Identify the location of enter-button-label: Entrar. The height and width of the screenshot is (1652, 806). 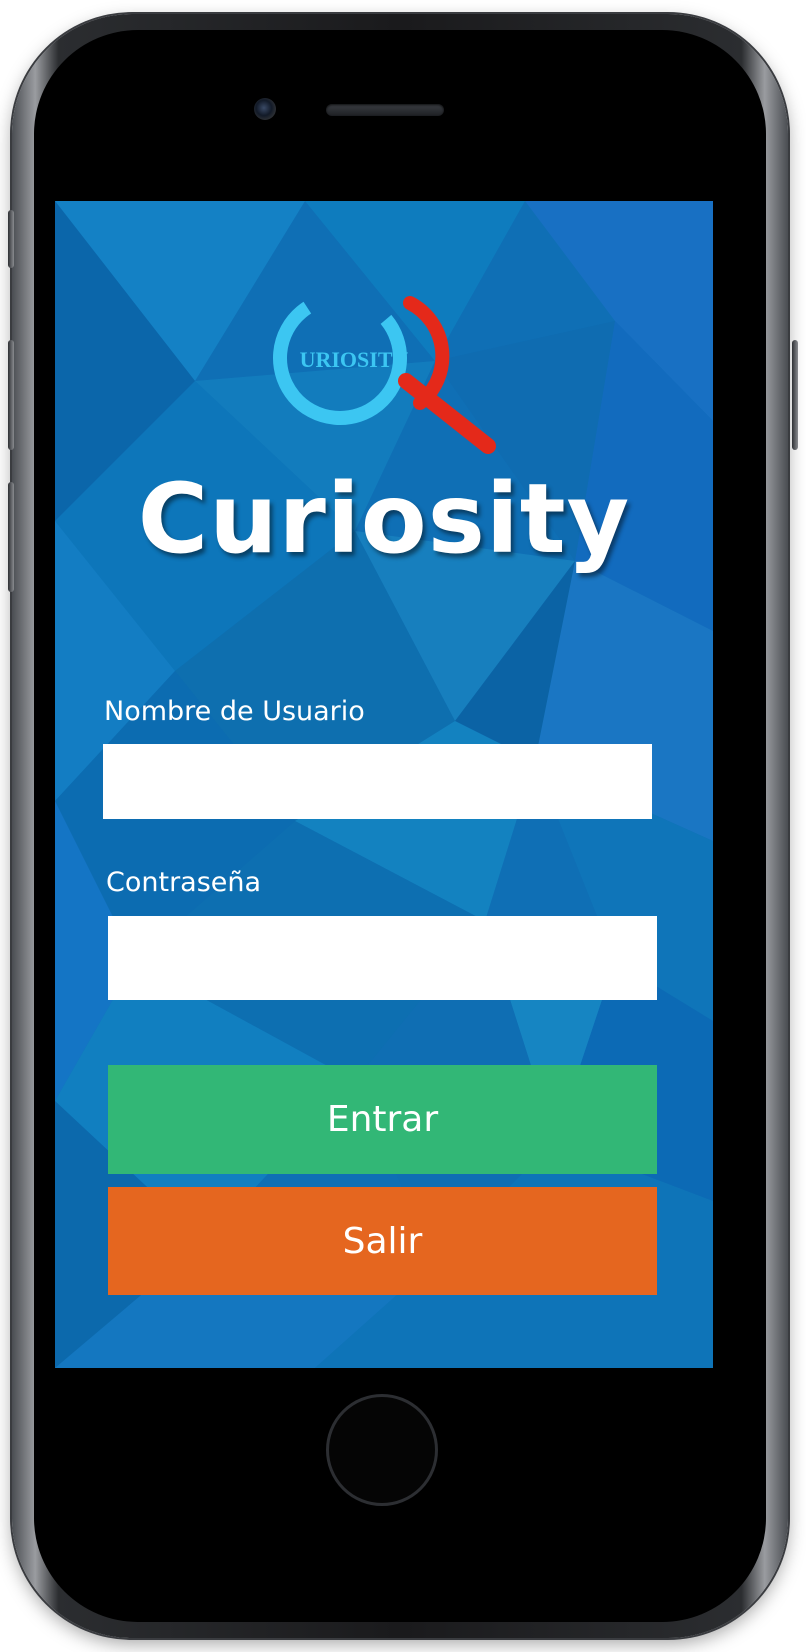
(382, 1119).